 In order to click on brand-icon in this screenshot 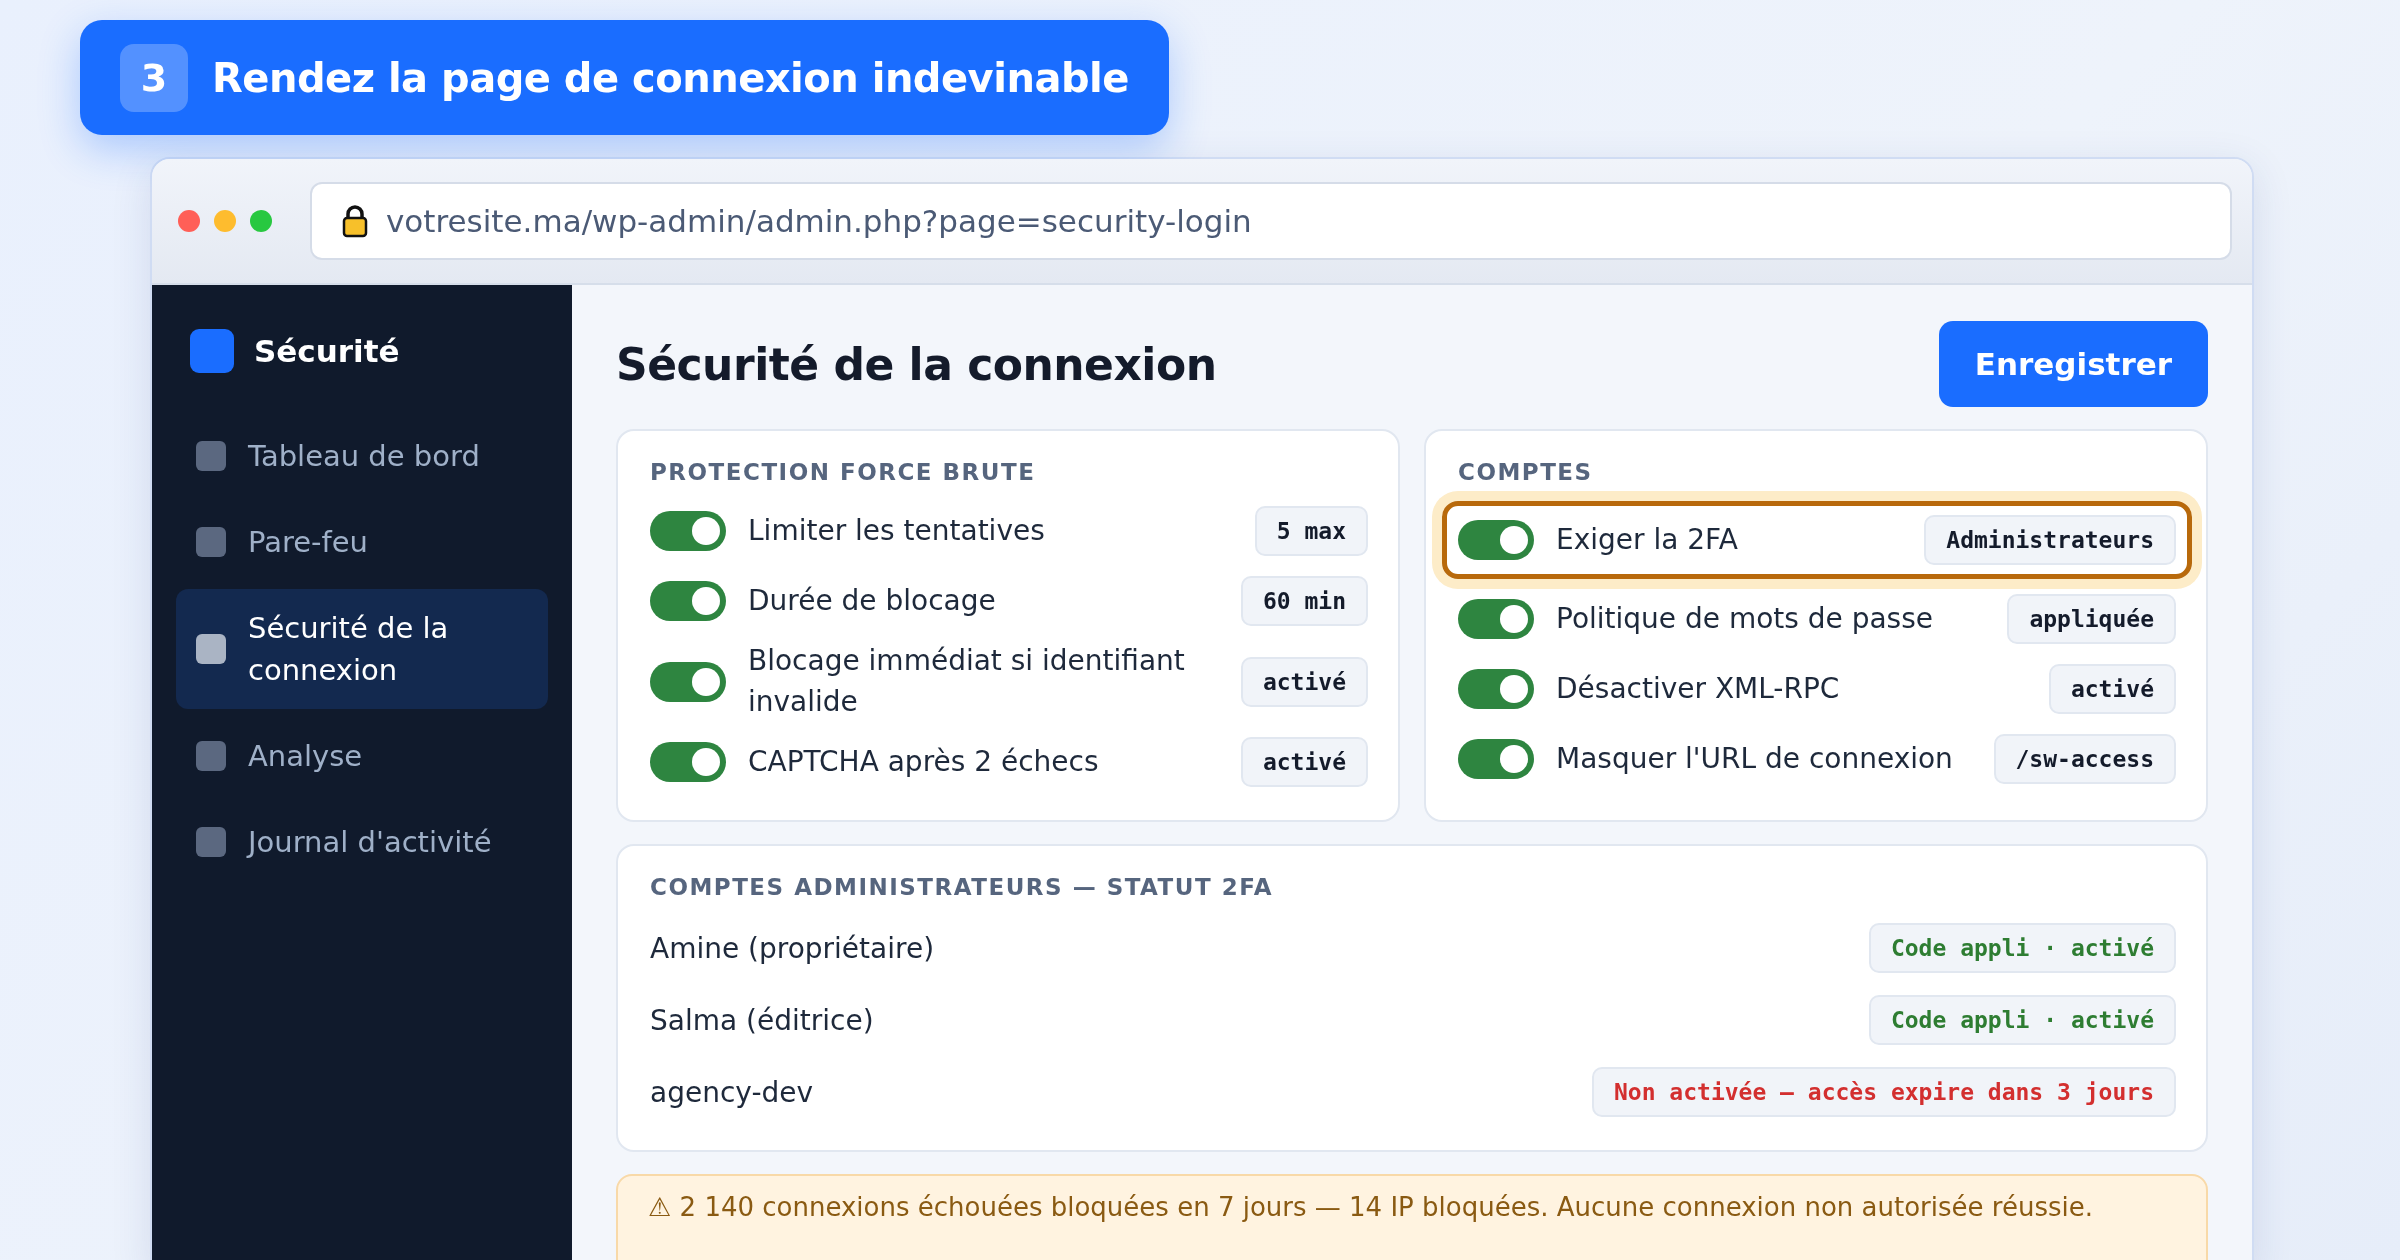, I will do `click(212, 351)`.